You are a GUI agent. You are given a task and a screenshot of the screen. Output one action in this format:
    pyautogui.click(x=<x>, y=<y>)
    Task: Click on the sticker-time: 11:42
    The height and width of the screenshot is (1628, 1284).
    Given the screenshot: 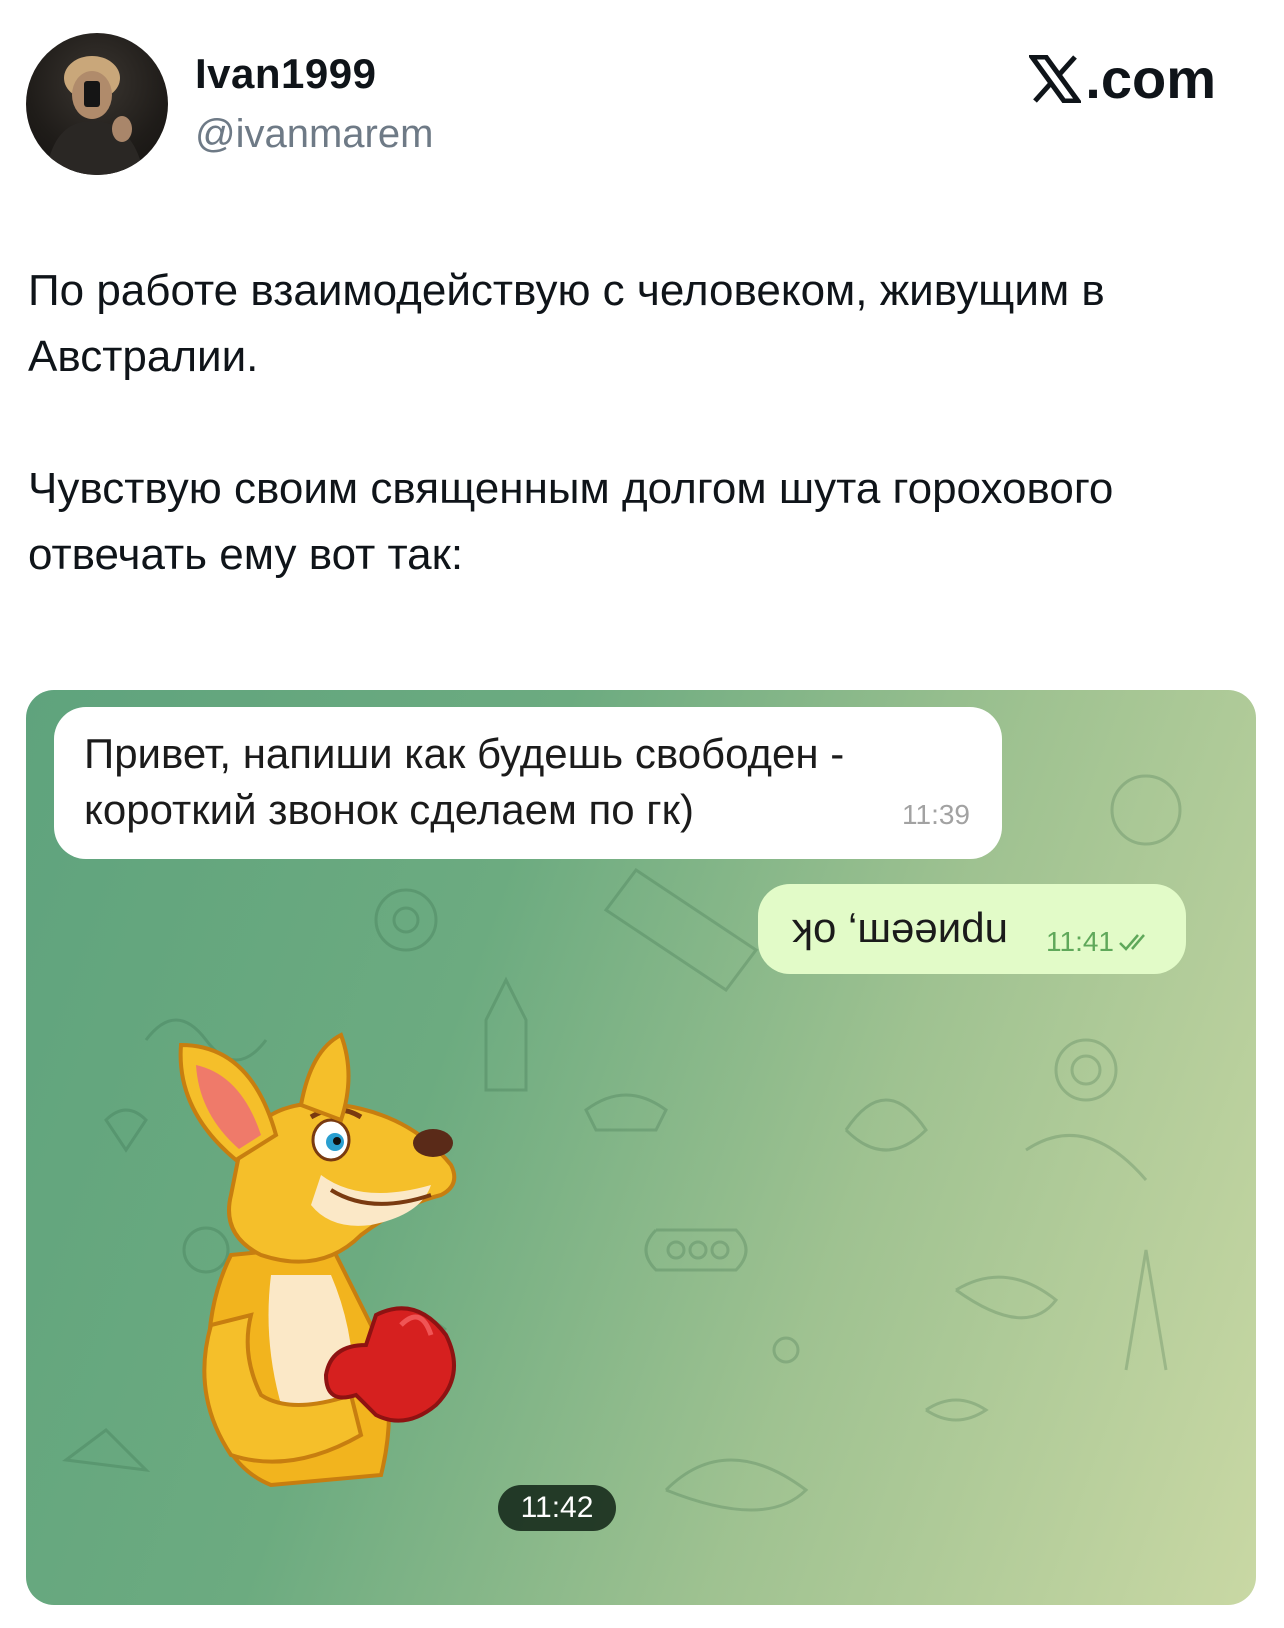 What is the action you would take?
    pyautogui.click(x=557, y=1508)
    